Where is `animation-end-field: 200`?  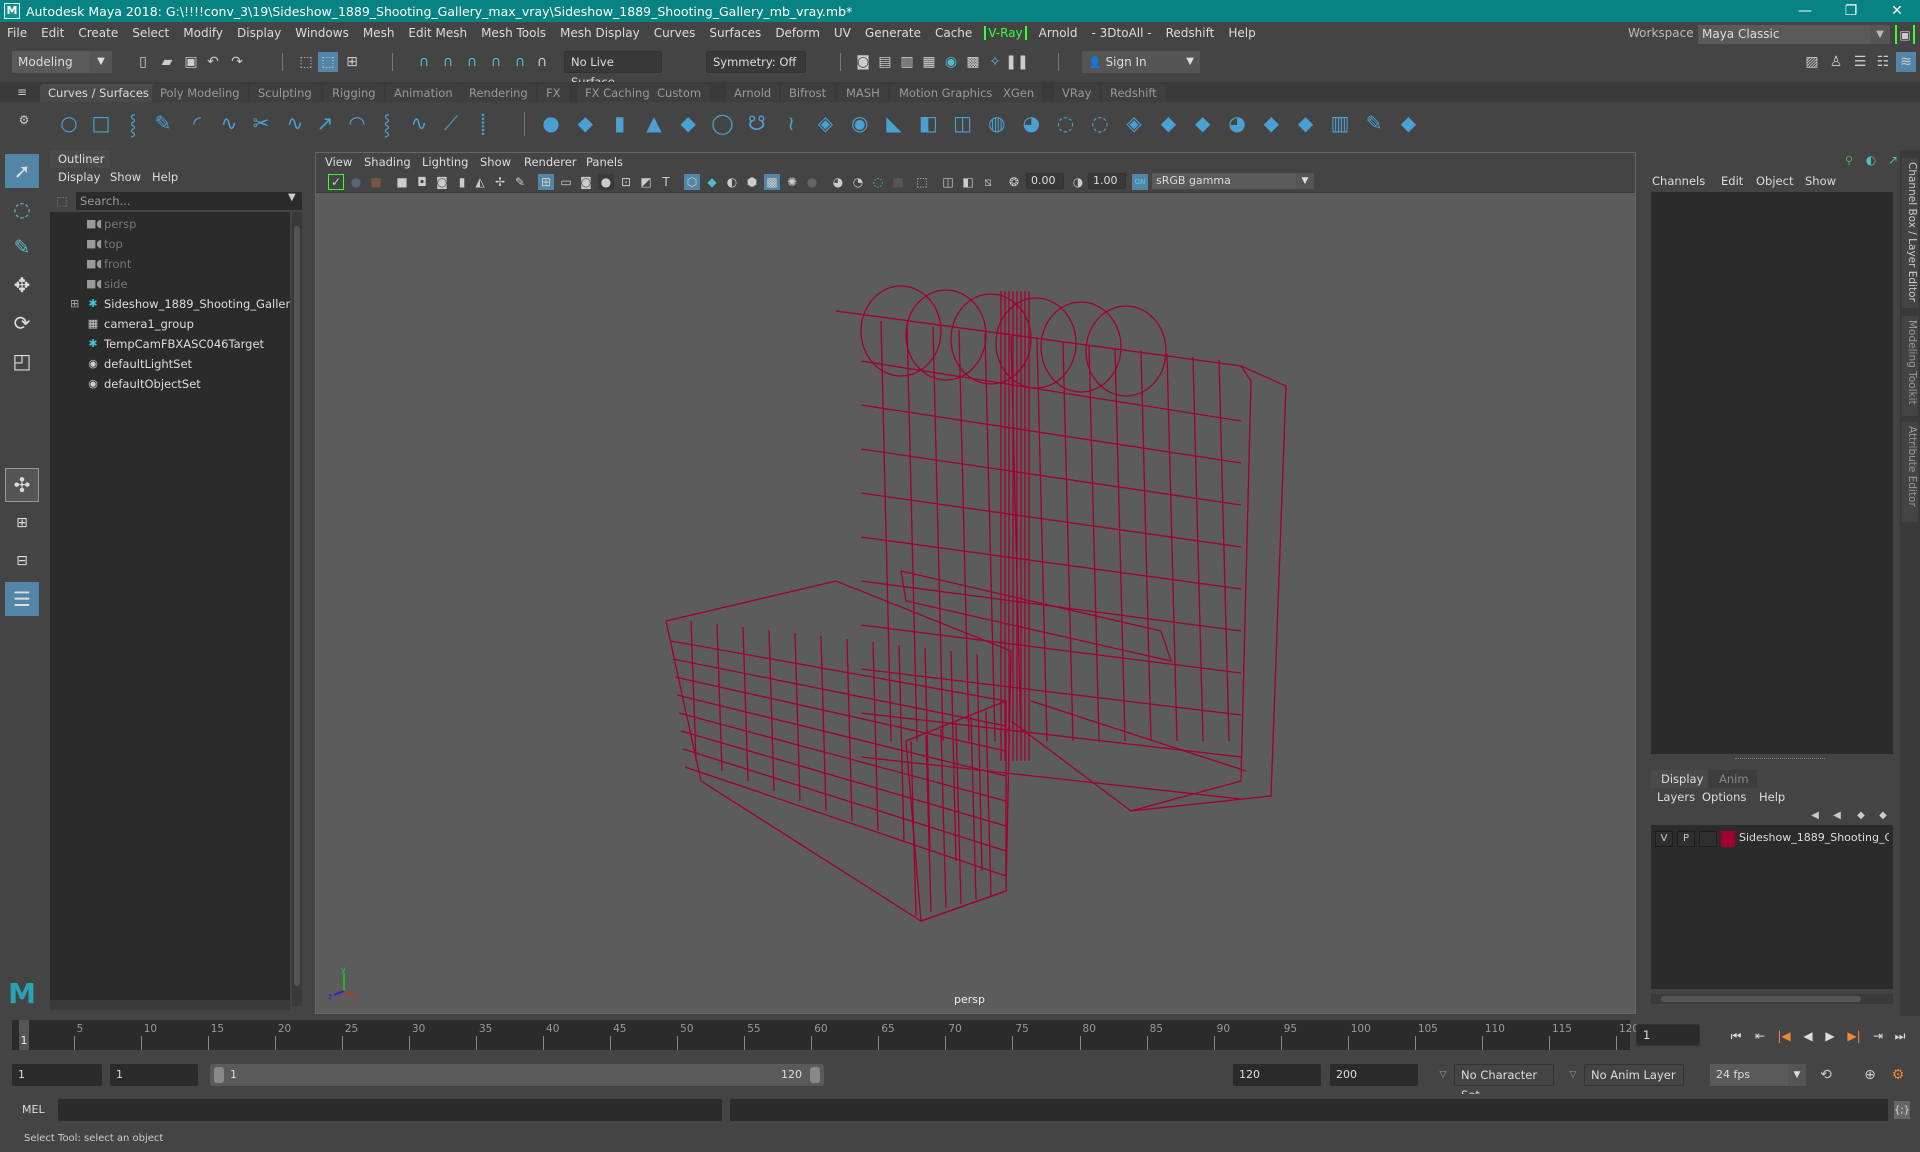
animation-end-field: 200 is located at coordinates (1374, 1075).